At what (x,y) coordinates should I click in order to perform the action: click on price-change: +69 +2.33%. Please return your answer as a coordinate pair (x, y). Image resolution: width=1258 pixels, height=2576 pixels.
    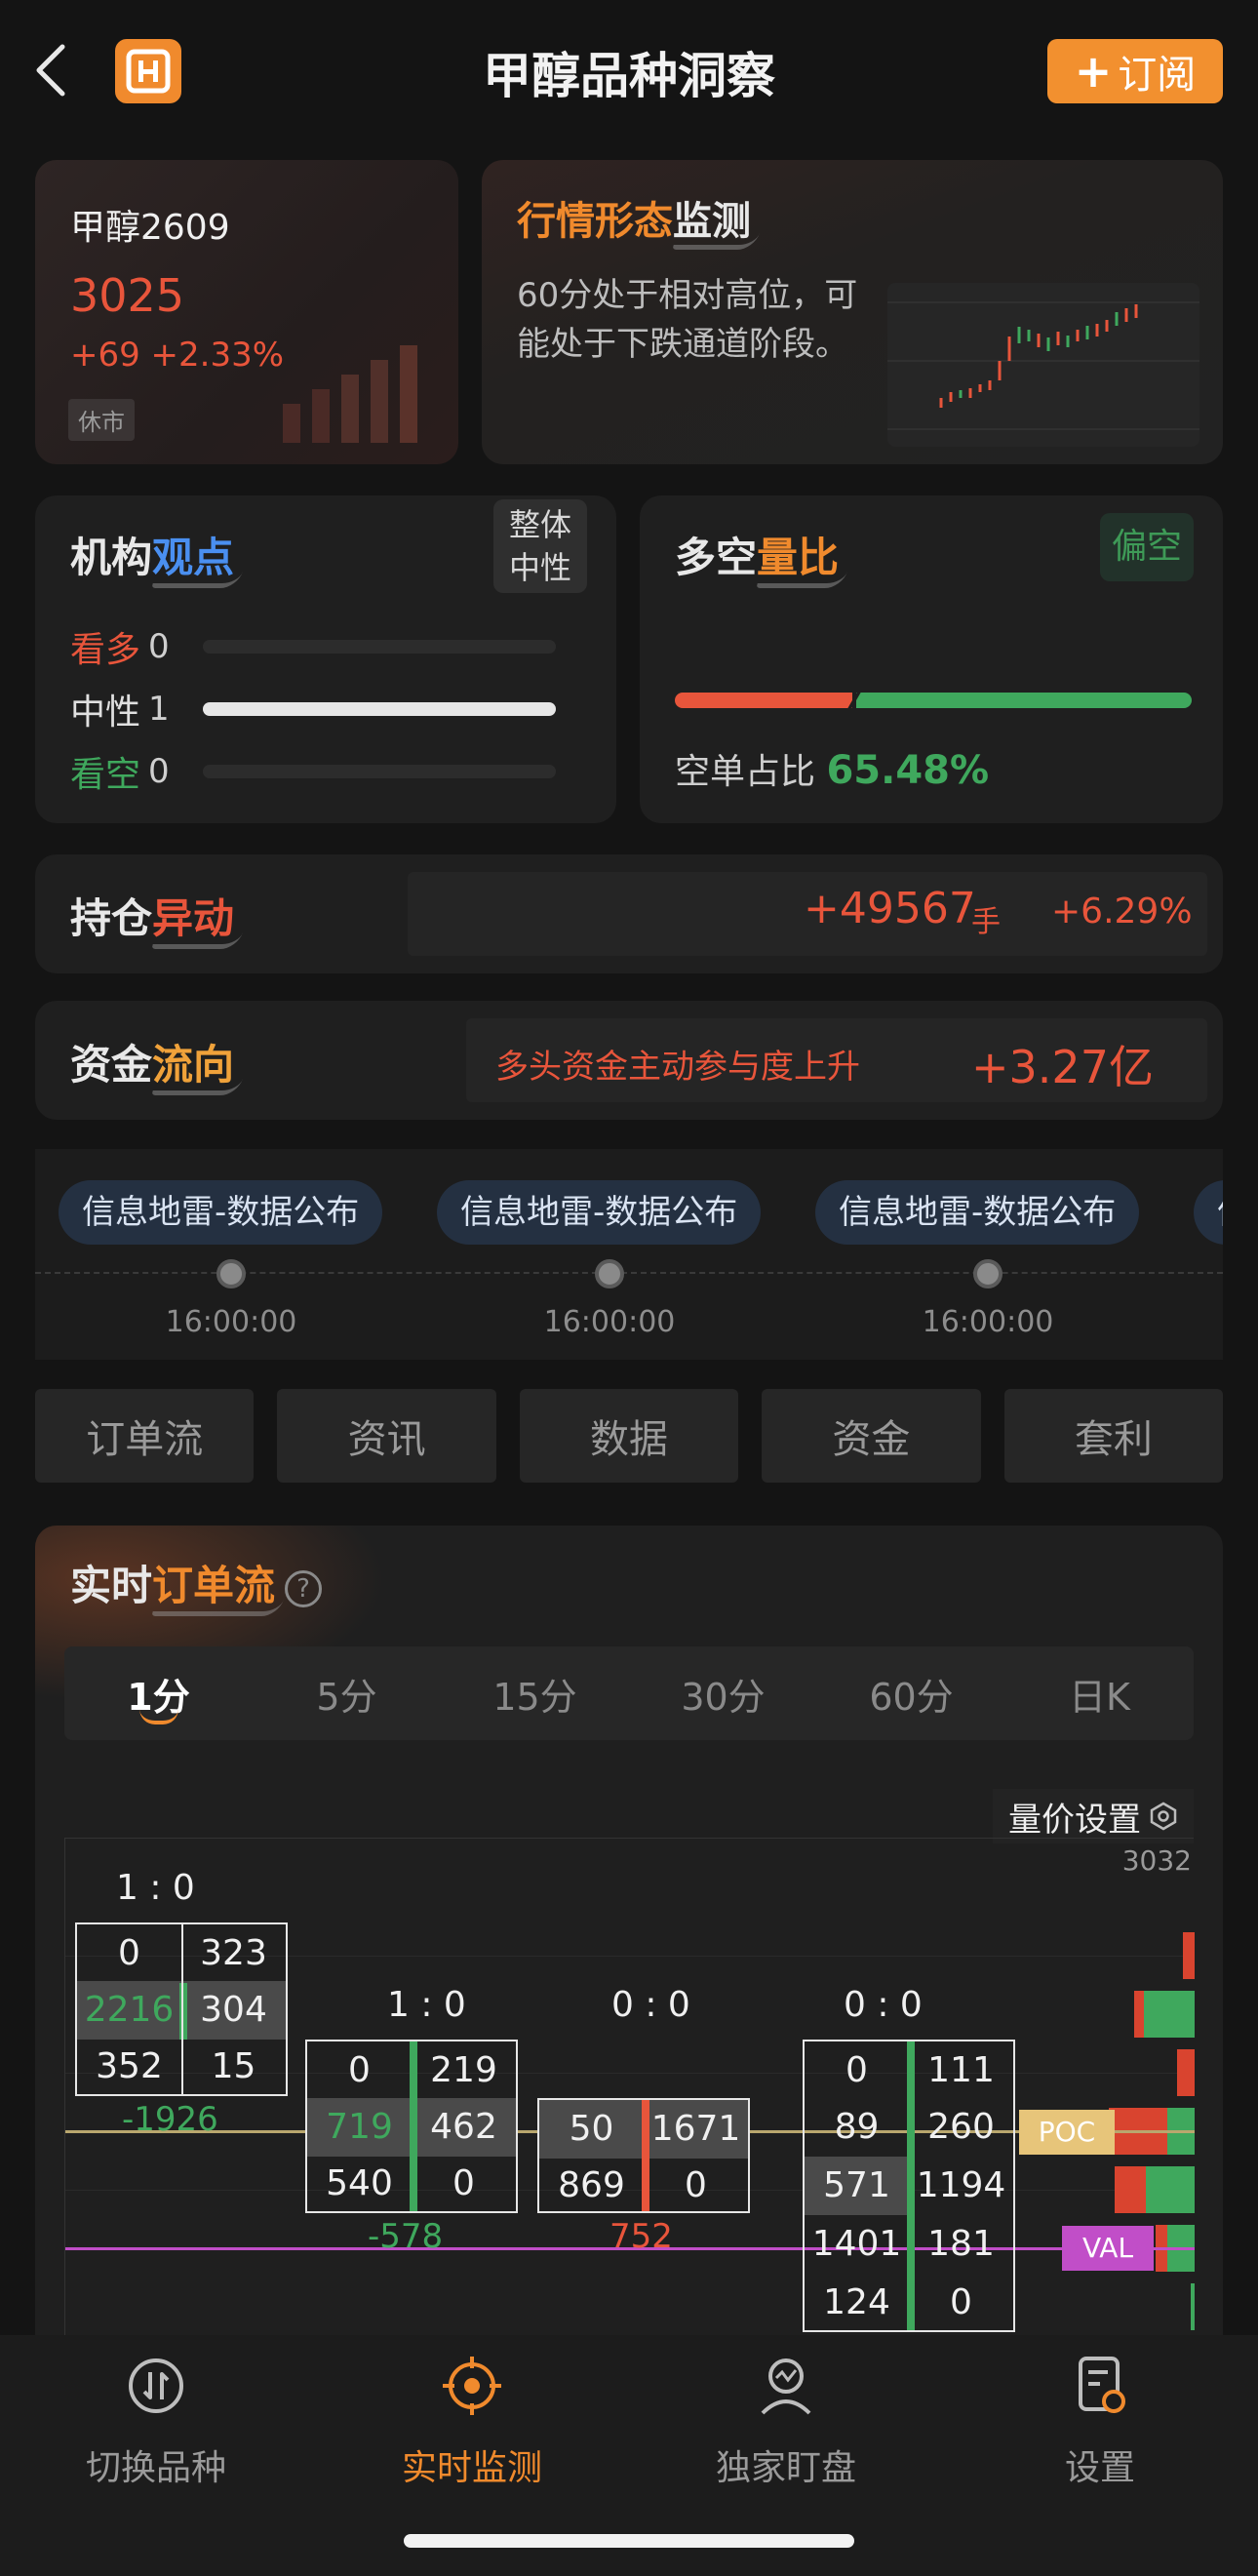
    Looking at the image, I should click on (178, 355).